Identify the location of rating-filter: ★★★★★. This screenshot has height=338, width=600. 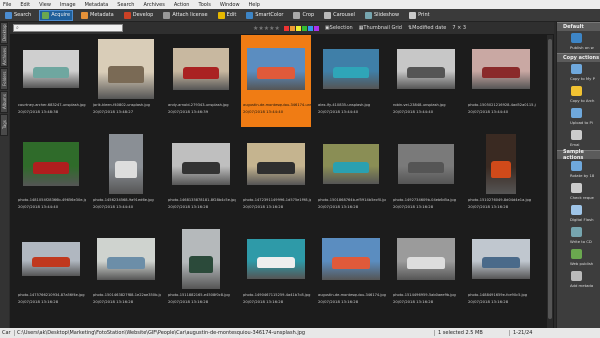
(266, 28).